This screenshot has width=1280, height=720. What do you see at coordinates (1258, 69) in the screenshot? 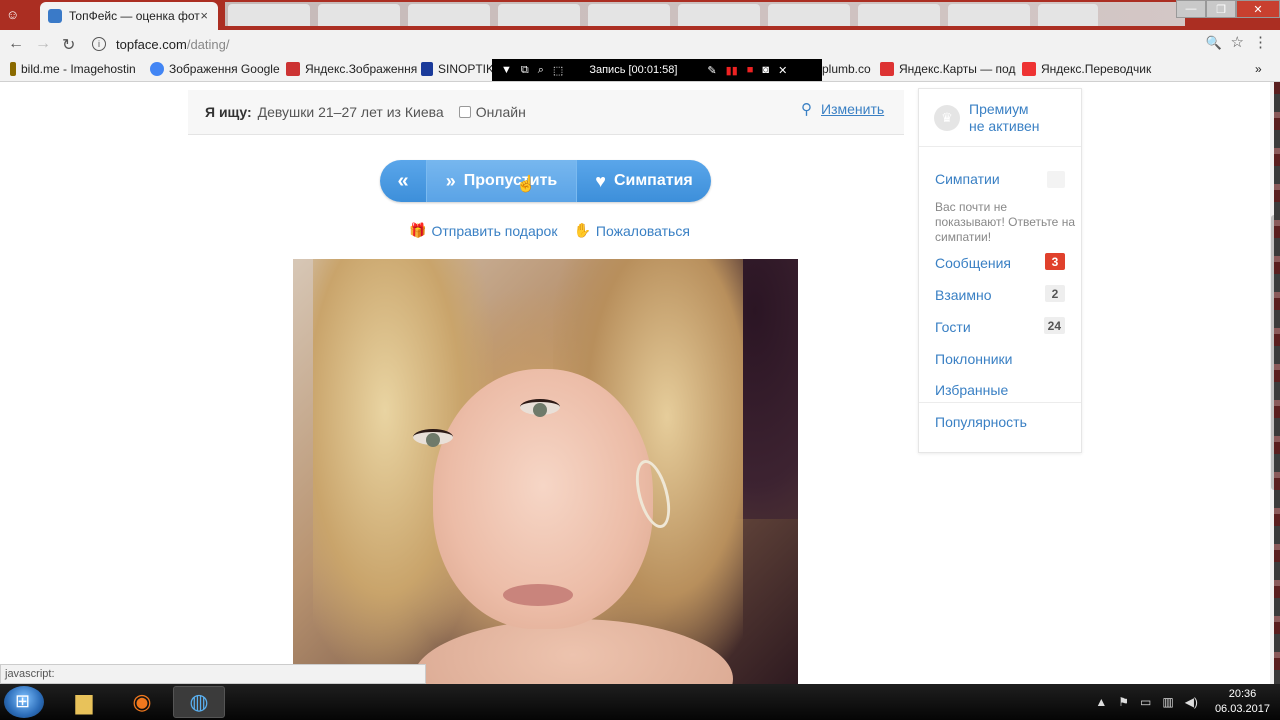
I see `more-bookmarks-icon: »` at bounding box center [1258, 69].